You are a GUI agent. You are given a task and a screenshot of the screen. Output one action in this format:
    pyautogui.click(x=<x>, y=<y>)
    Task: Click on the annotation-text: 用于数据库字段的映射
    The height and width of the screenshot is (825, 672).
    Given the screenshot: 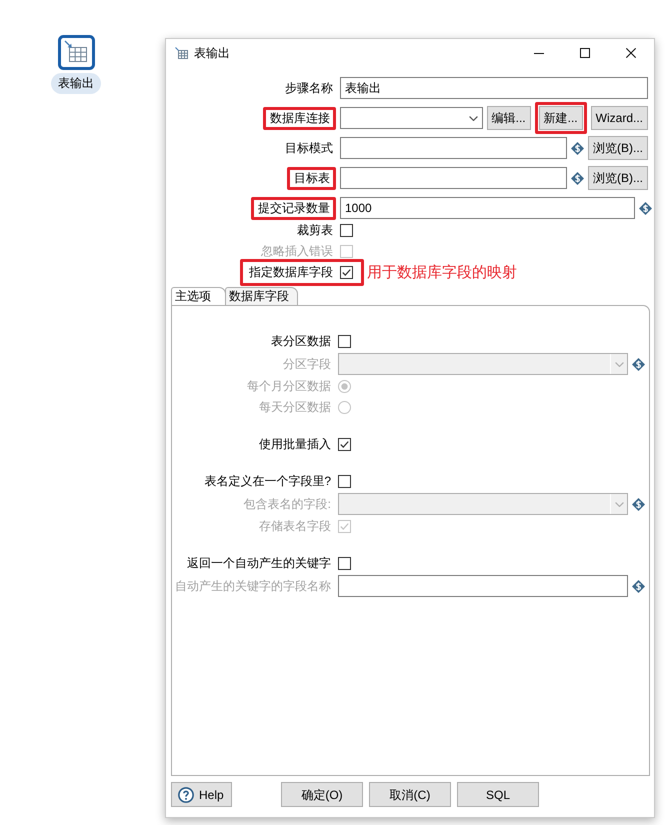 What is the action you would take?
    pyautogui.click(x=442, y=273)
    